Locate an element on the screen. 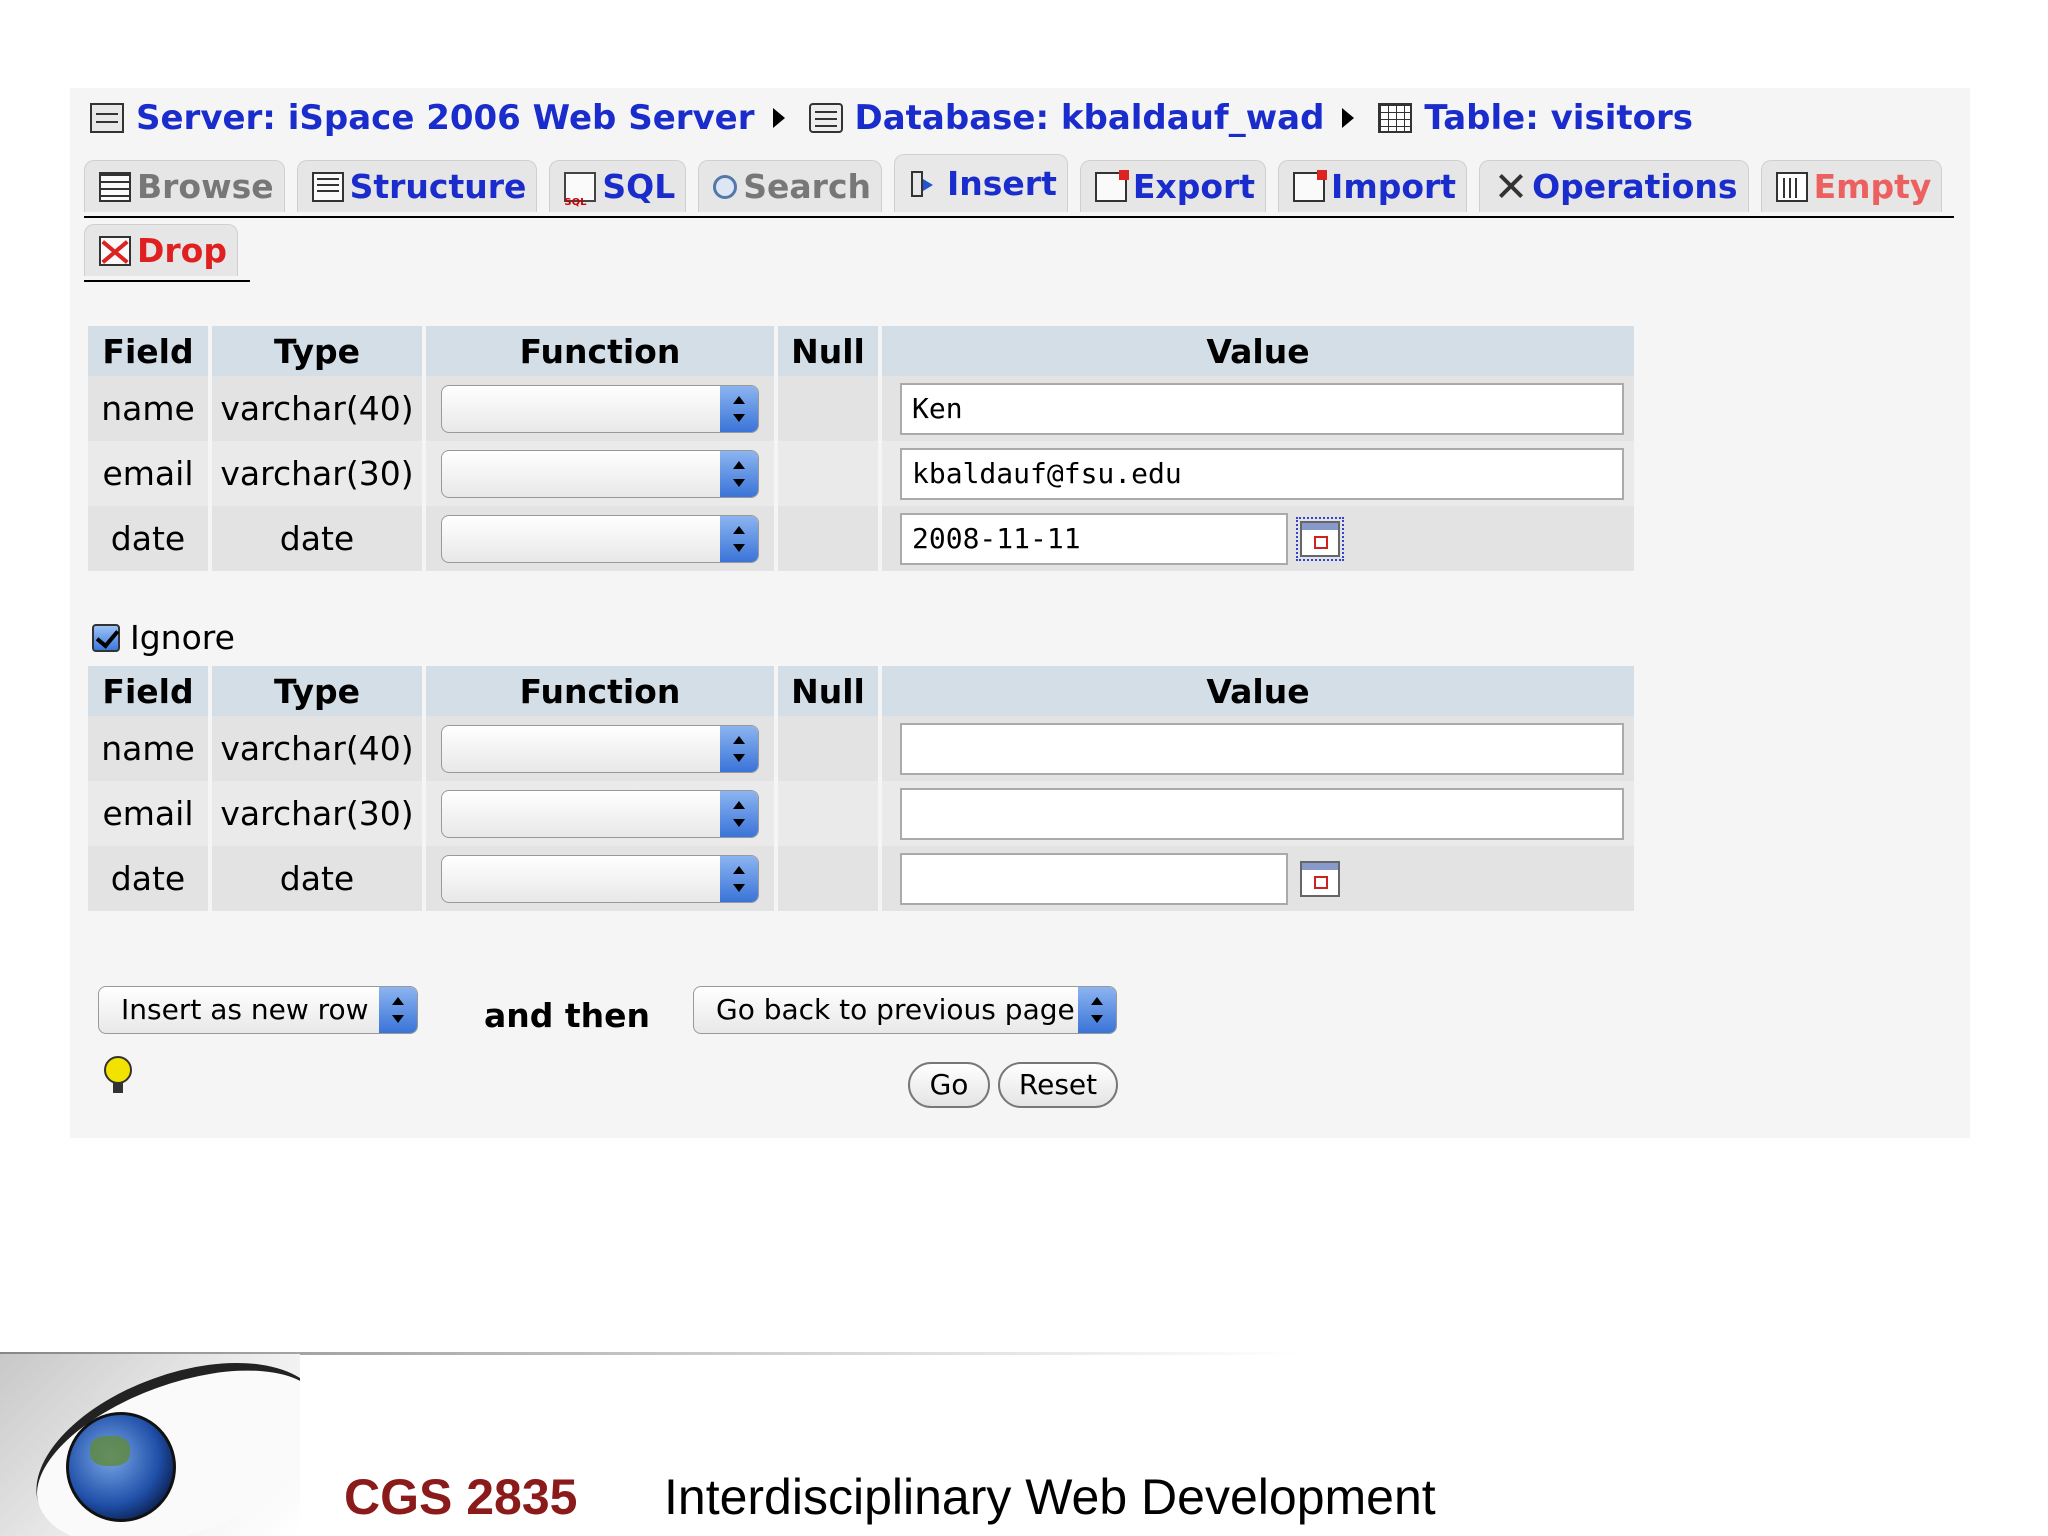 The height and width of the screenshot is (1536, 2048). after-insert-value: Go back to previous page is located at coordinates (895, 1009).